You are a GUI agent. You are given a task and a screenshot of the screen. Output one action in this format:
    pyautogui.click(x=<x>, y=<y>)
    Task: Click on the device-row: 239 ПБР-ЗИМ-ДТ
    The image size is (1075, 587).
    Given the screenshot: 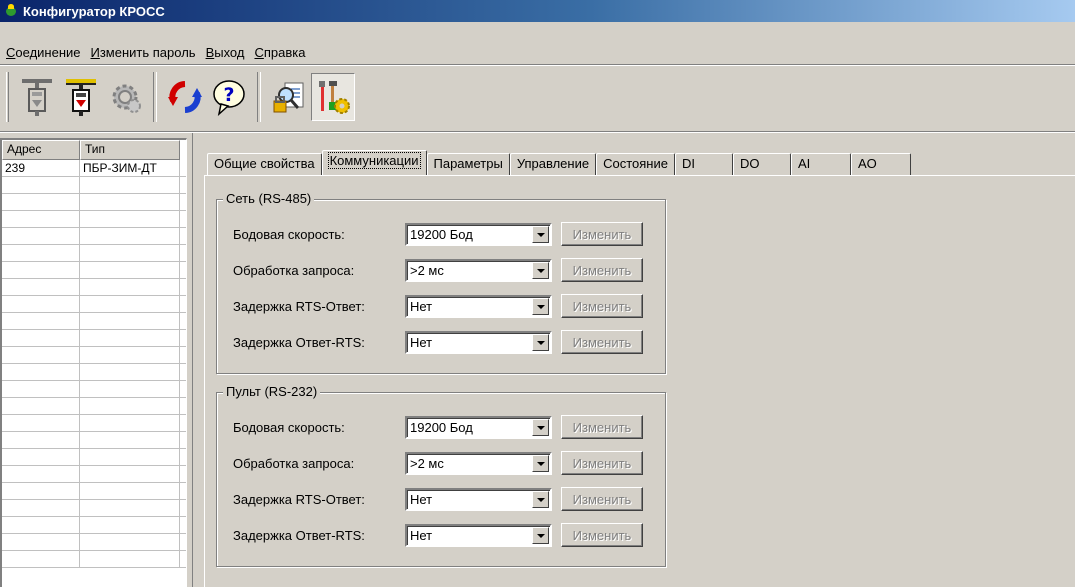 What is the action you would take?
    pyautogui.click(x=94, y=168)
    